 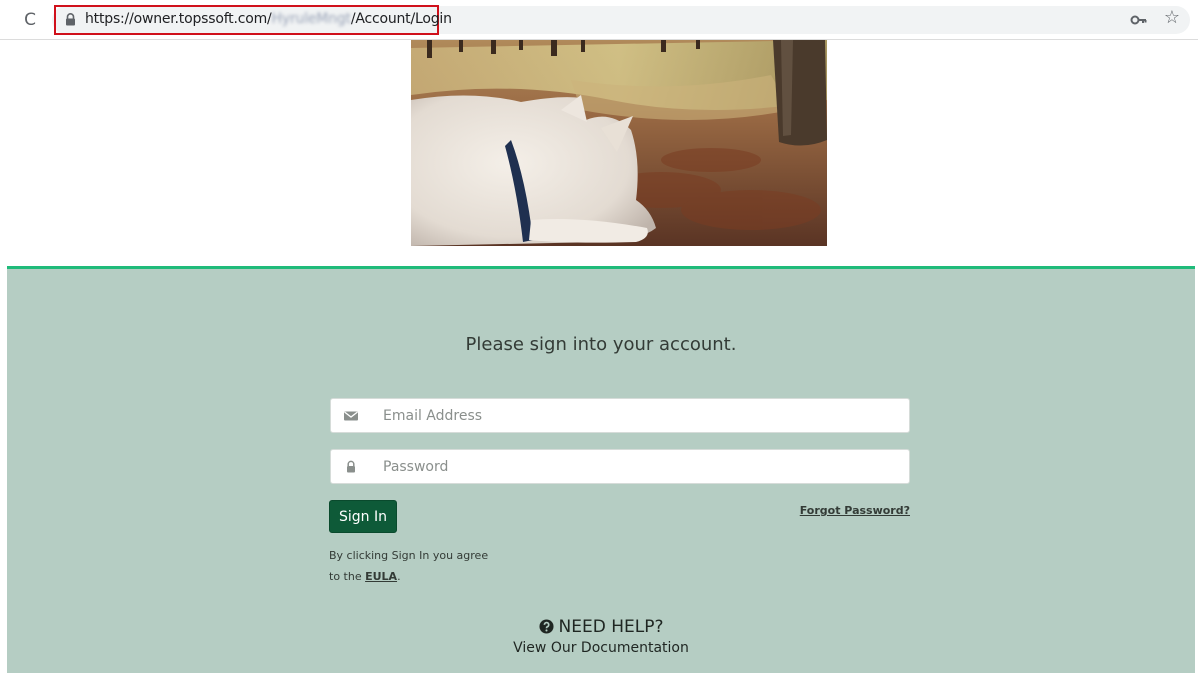 What do you see at coordinates (643, 466) in the screenshot?
I see `password-input` at bounding box center [643, 466].